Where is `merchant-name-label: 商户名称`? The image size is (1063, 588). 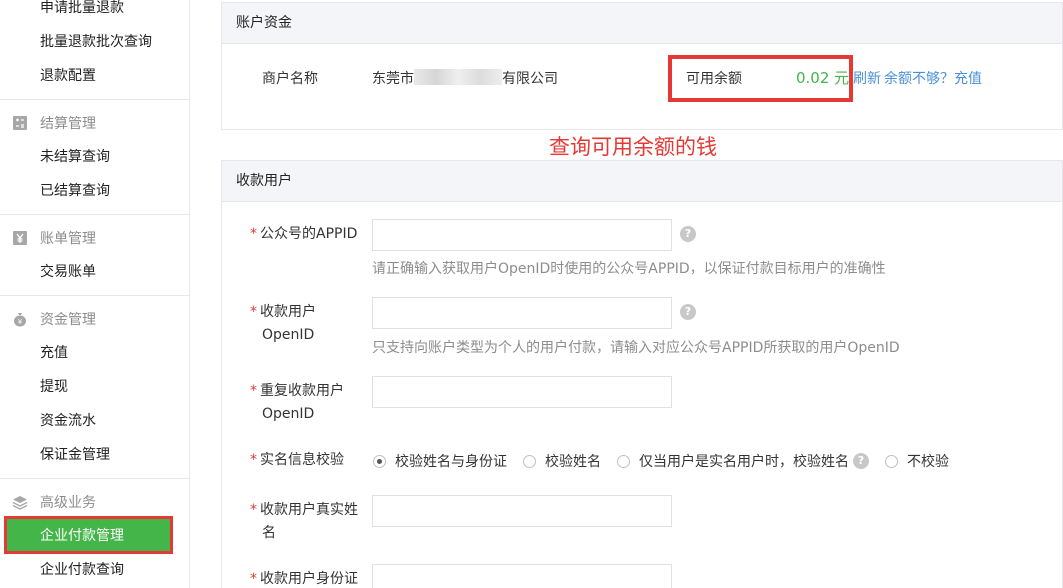
merchant-name-label: 商户名称 is located at coordinates (290, 79).